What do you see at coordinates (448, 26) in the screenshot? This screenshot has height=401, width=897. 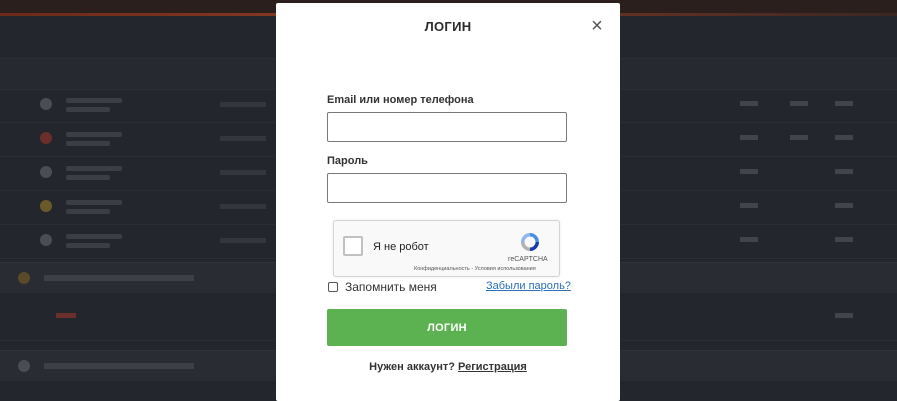 I see `modal-title: ЛОГИН` at bounding box center [448, 26].